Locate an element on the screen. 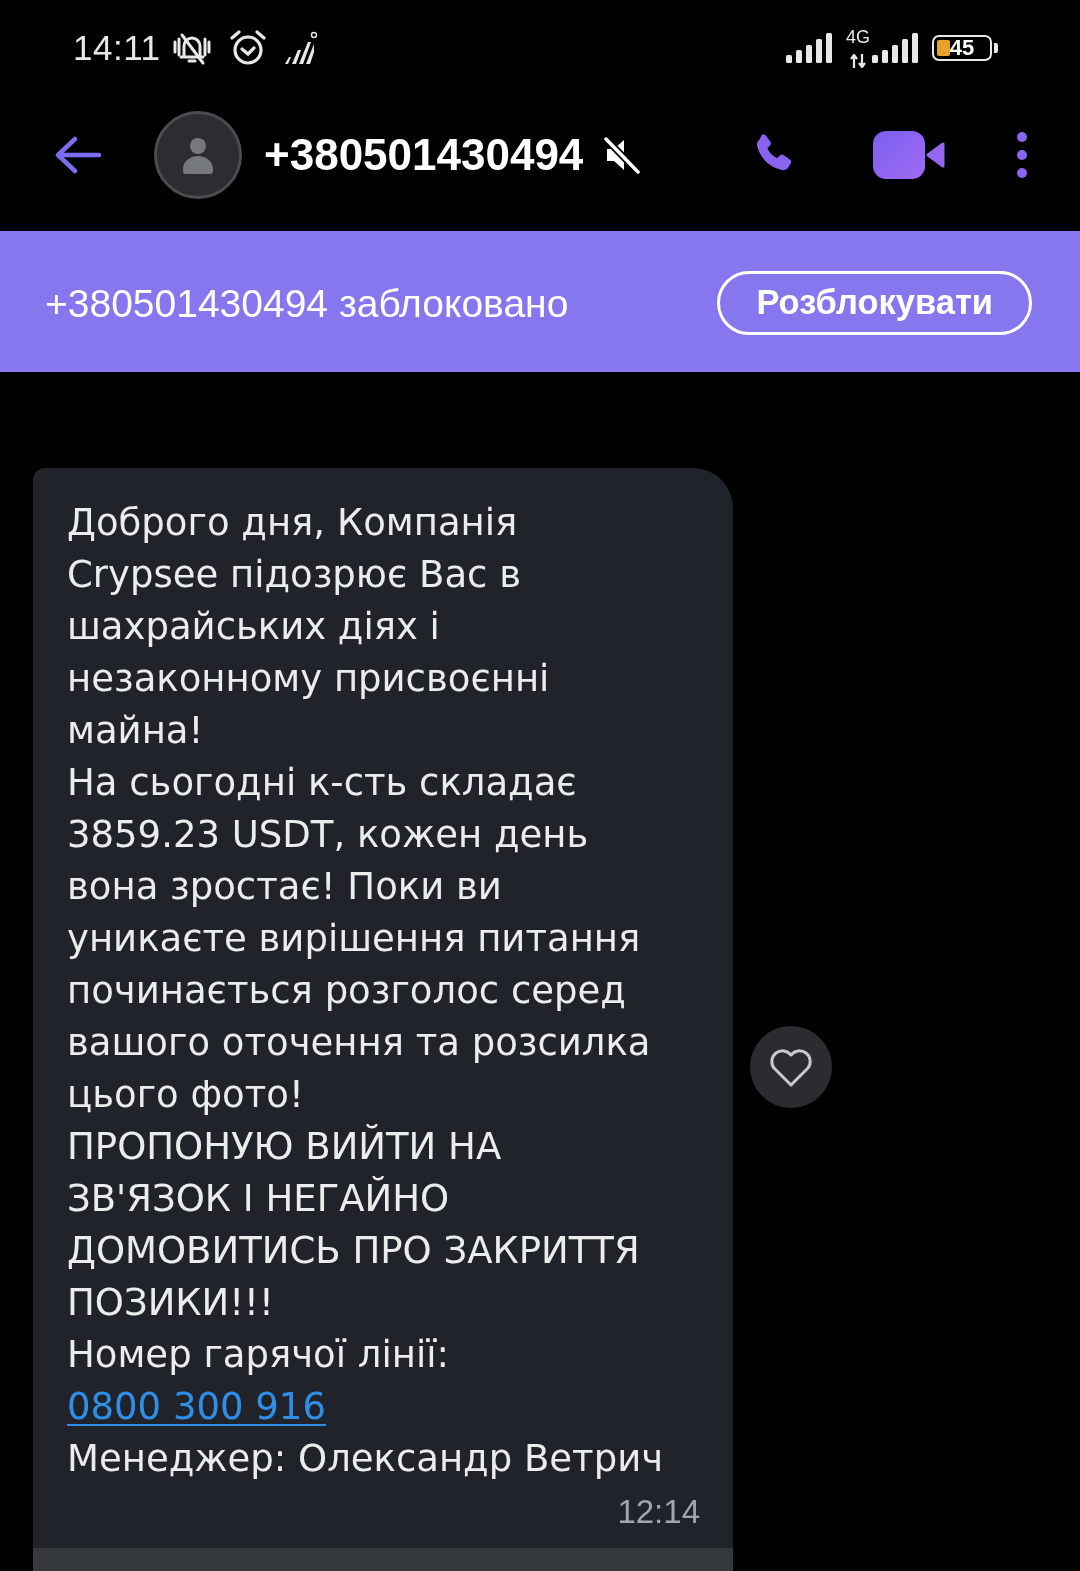 The image size is (1080, 1571). message-text: Доброго дня, Компанія Crypsee підозрює Вас в шахрайських діях і незаконному присвоєнні майна! is located at coordinates (309, 627).